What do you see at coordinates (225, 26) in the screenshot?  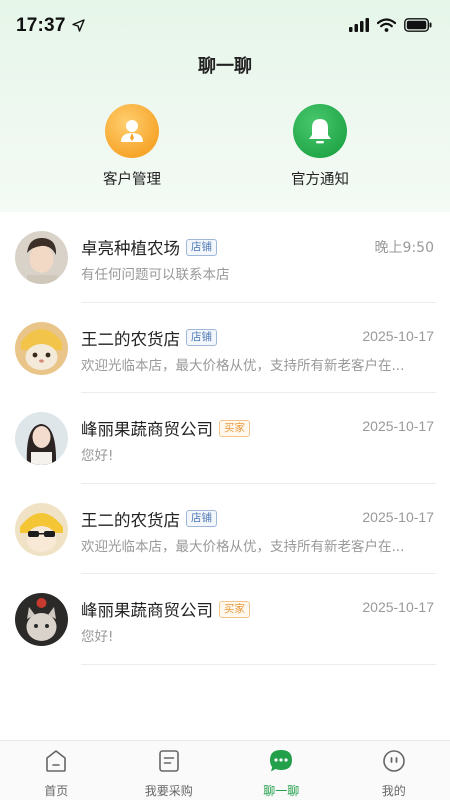 I see `status-bar: 17:37` at bounding box center [225, 26].